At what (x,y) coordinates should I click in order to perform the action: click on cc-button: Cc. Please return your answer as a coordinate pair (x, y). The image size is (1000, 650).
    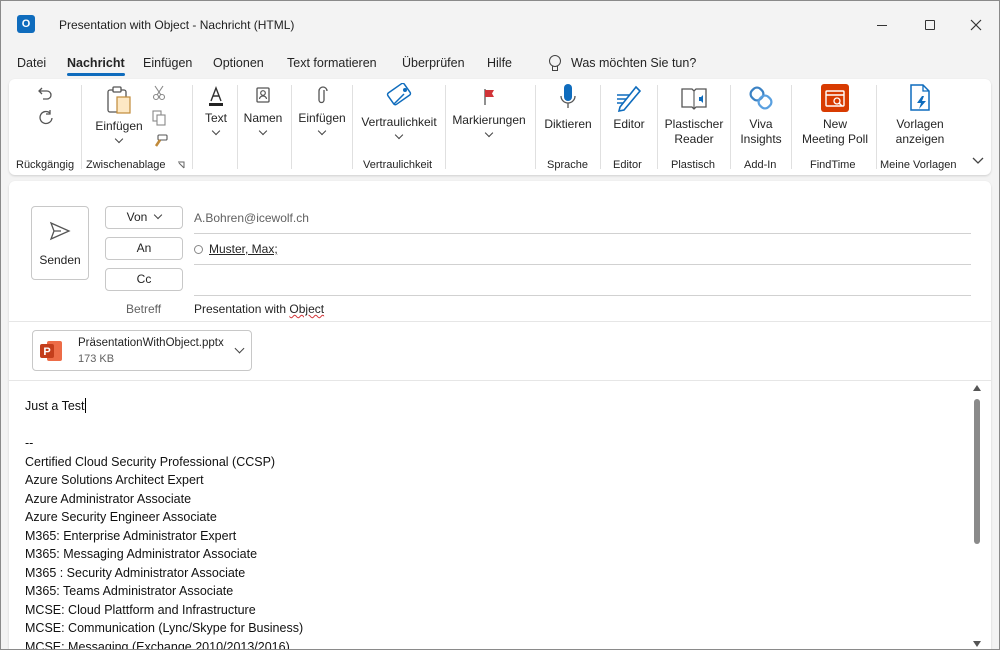
    Looking at the image, I should click on (144, 279).